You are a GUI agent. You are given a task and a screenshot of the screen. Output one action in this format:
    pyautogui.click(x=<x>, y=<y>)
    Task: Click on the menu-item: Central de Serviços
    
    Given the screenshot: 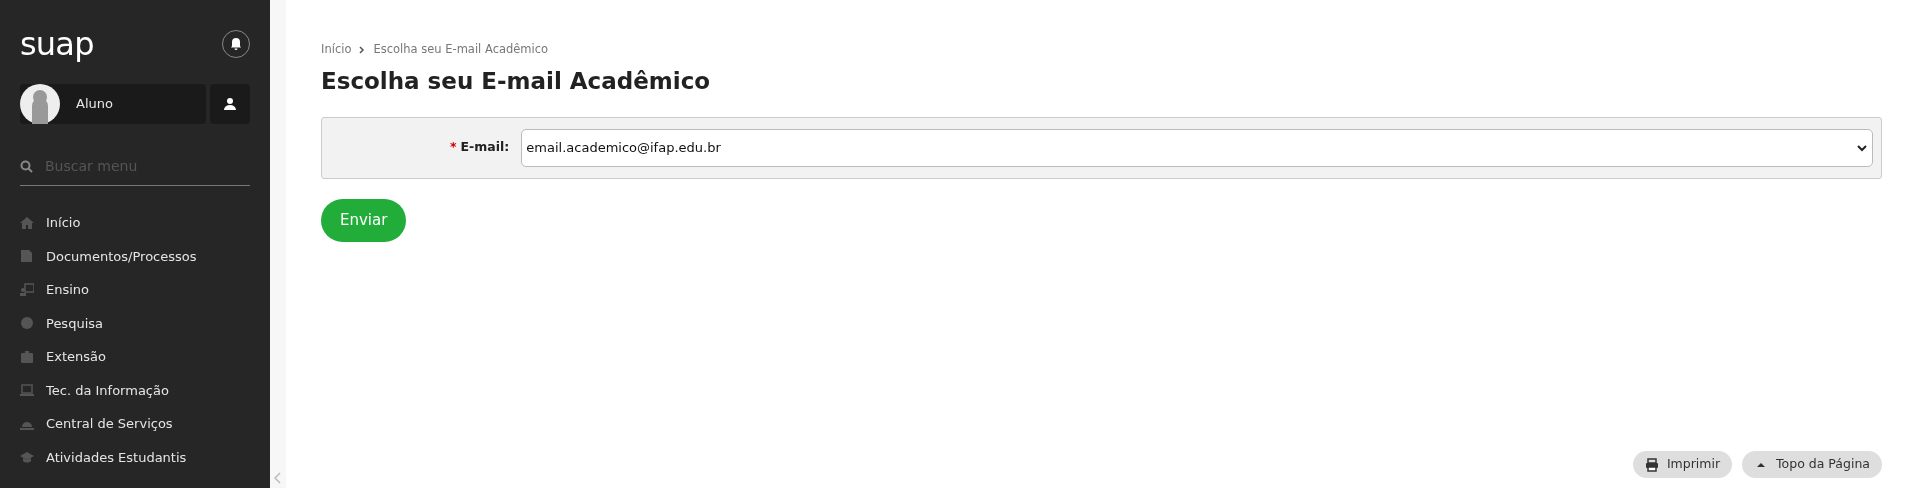 What is the action you would take?
    pyautogui.click(x=135, y=424)
    